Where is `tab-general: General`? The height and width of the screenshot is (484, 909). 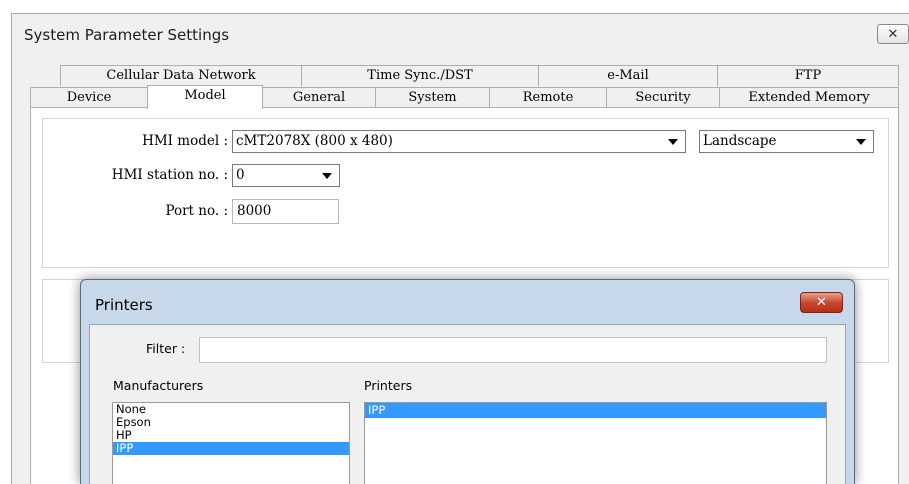
tab-general: General is located at coordinates (319, 97).